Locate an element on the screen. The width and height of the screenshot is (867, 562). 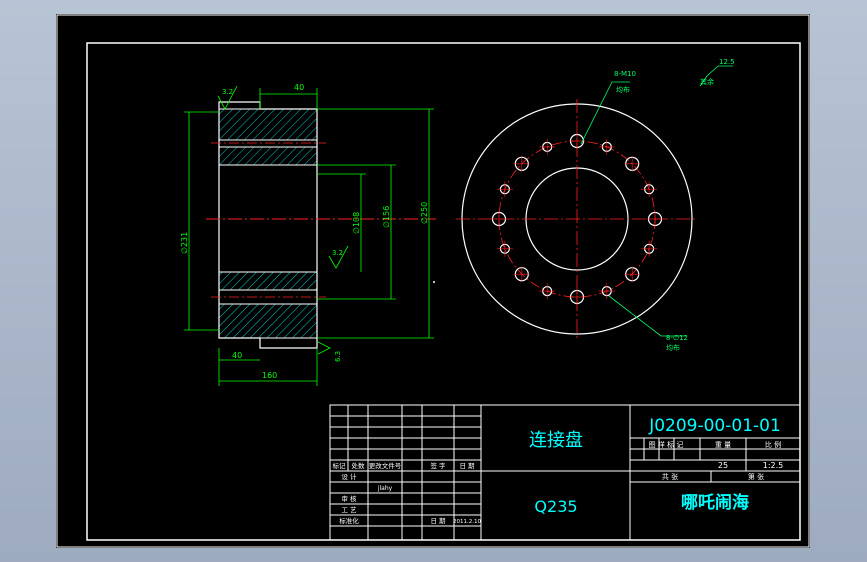
weight-value: 25 is located at coordinates (723, 465).